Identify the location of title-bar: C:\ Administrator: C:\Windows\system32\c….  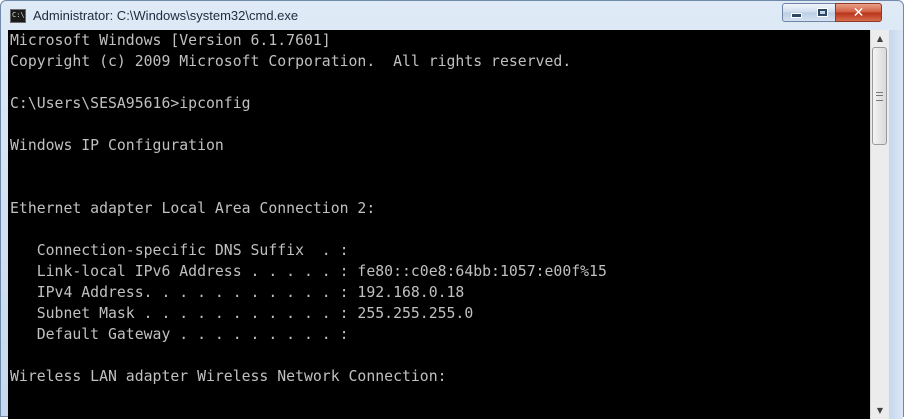
(452, 16).